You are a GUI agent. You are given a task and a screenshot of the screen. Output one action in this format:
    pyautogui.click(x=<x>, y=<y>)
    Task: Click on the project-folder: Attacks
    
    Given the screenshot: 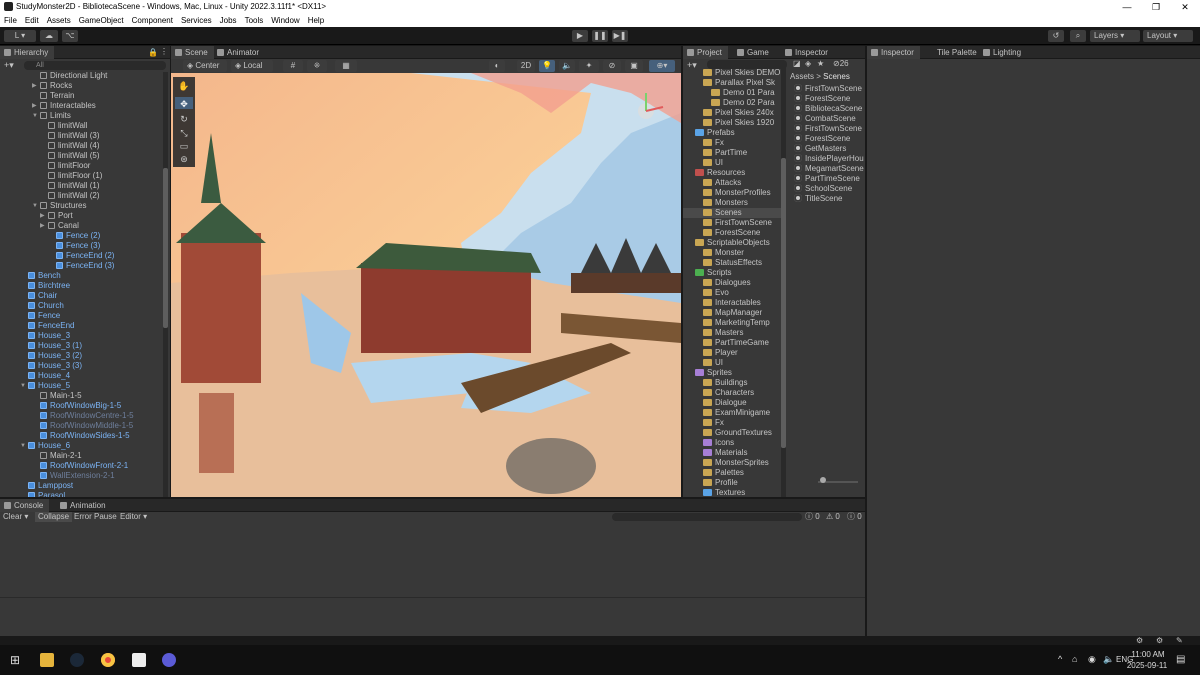 What is the action you would take?
    pyautogui.click(x=743, y=183)
    